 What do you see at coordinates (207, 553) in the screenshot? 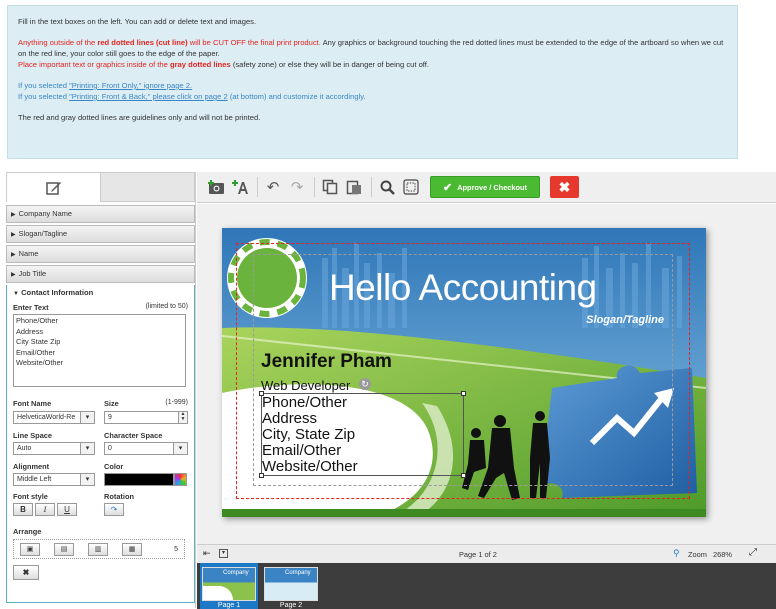
I see `collapse-left-icon: ⇤` at bounding box center [207, 553].